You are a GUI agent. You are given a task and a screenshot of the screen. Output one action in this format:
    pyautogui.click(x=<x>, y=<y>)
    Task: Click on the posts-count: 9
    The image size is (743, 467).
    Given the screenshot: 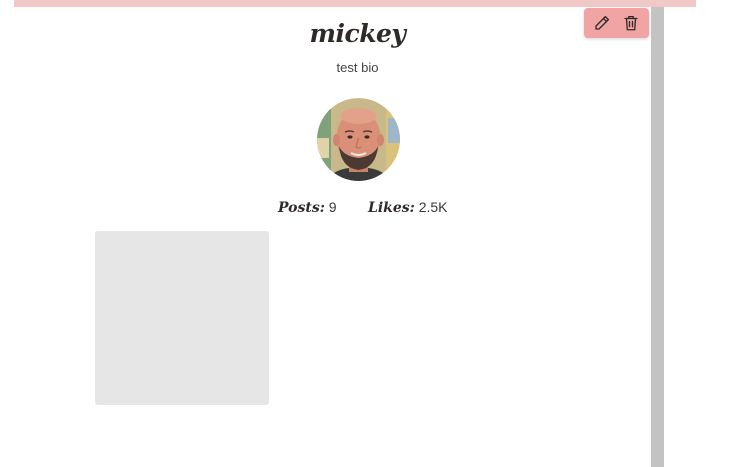 What is the action you would take?
    pyautogui.click(x=332, y=207)
    